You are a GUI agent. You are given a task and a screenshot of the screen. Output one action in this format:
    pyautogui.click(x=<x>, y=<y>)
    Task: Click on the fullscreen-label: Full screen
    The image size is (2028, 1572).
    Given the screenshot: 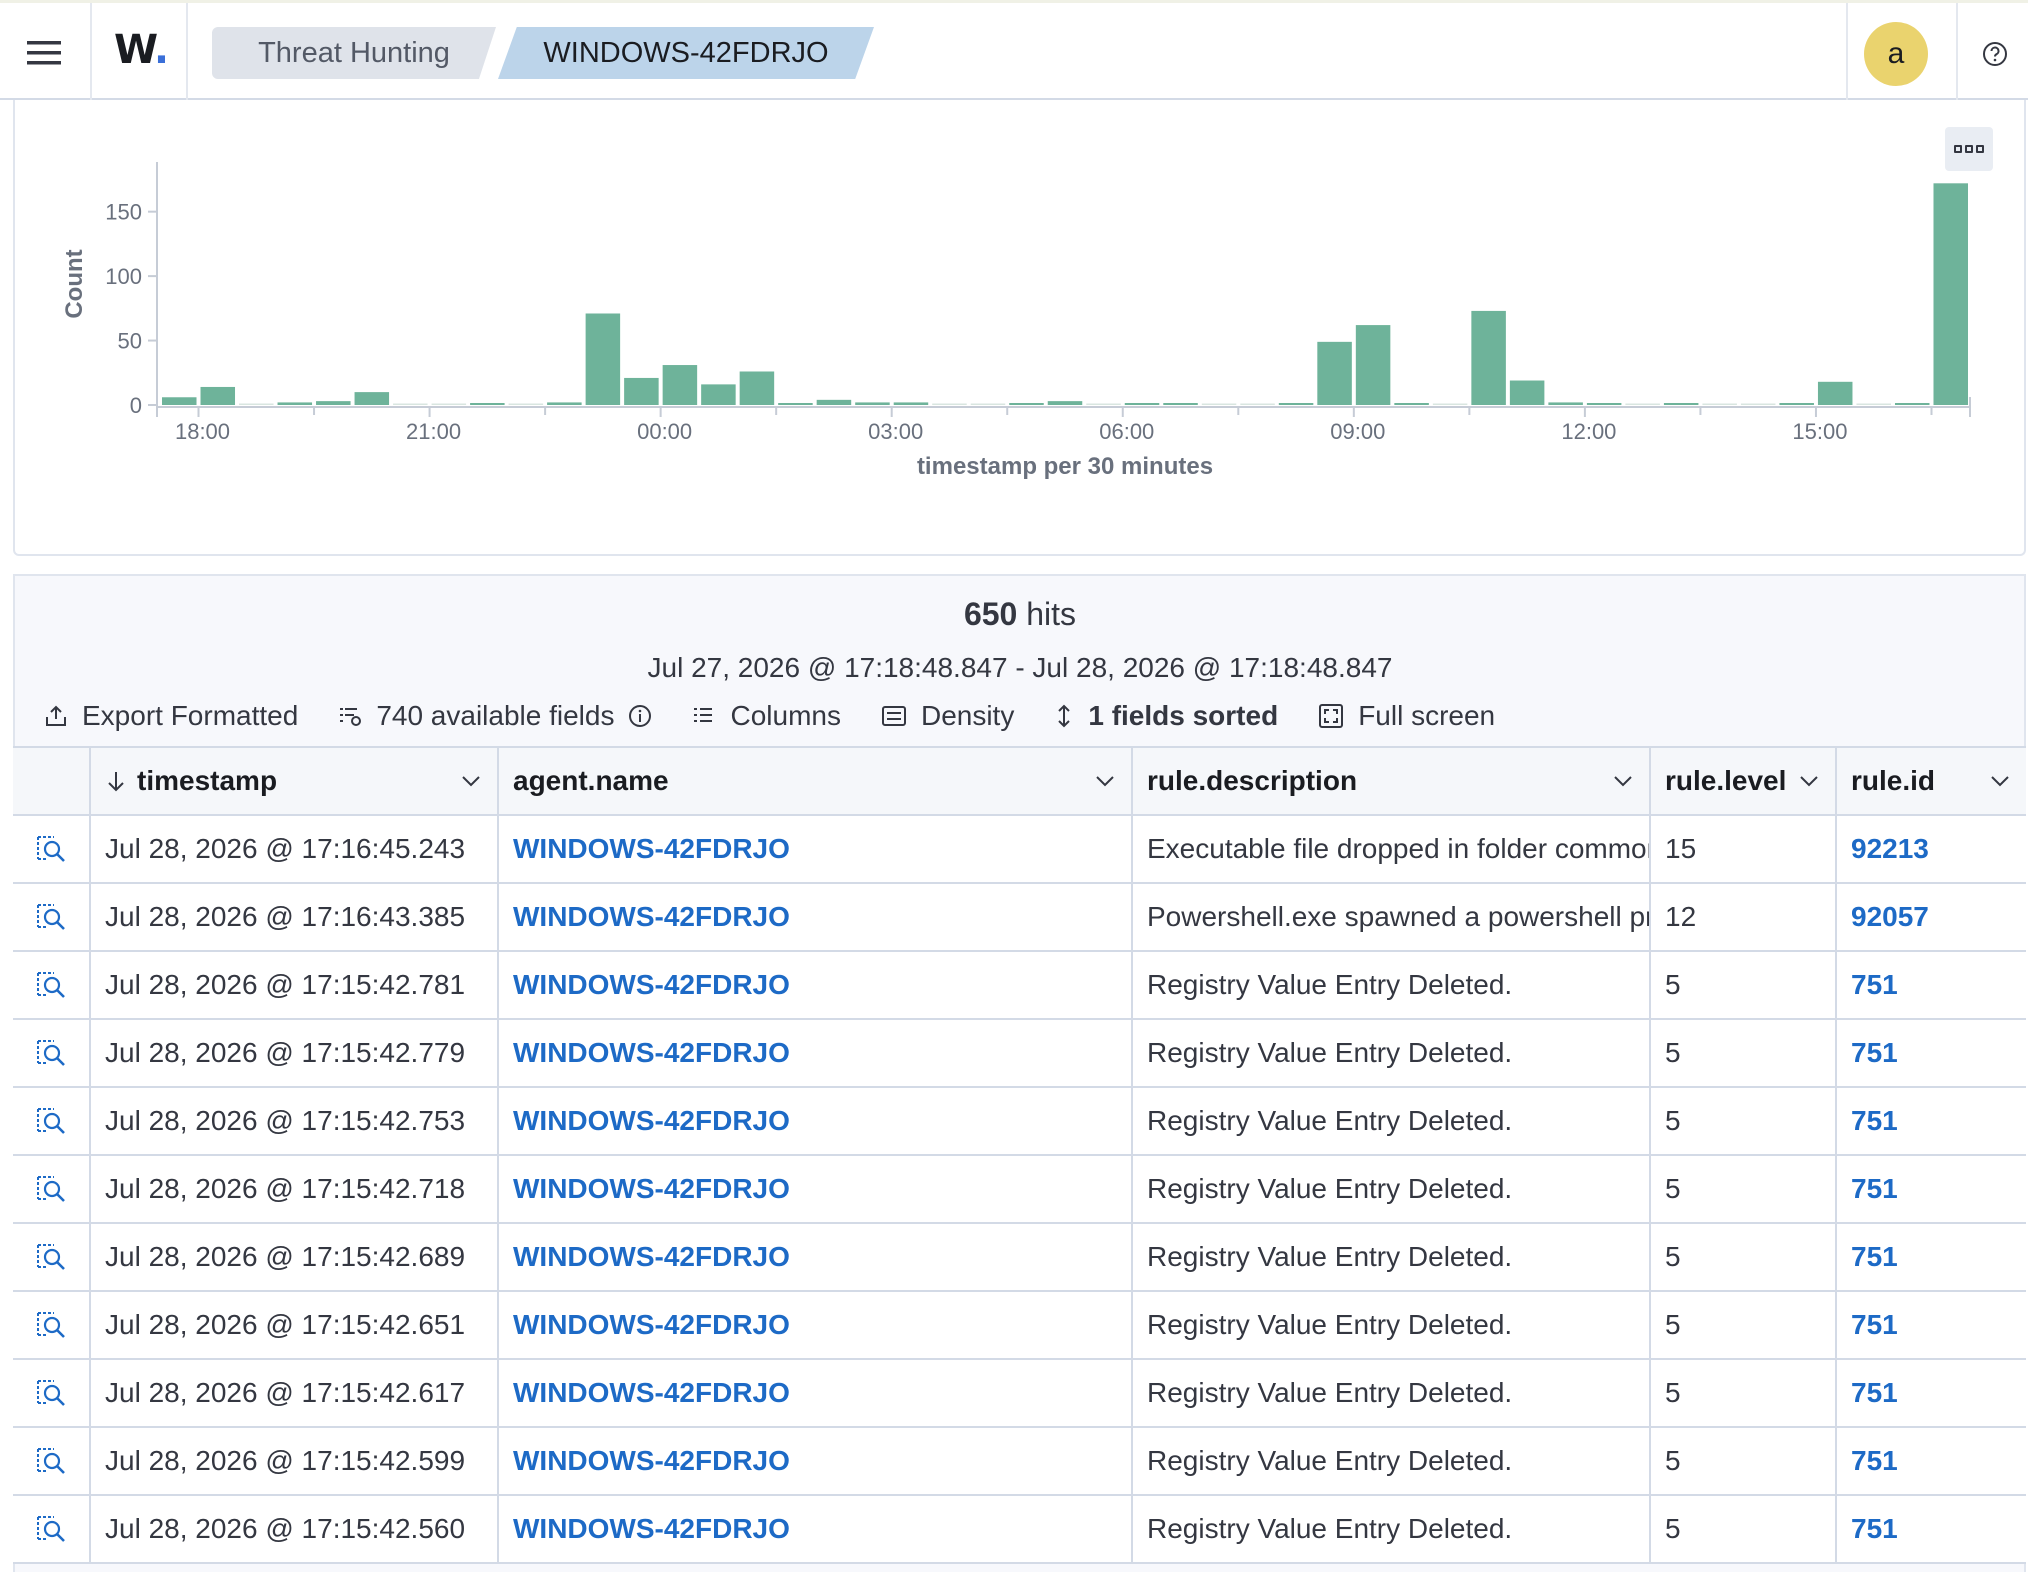 What is the action you would take?
    pyautogui.click(x=1427, y=715)
    